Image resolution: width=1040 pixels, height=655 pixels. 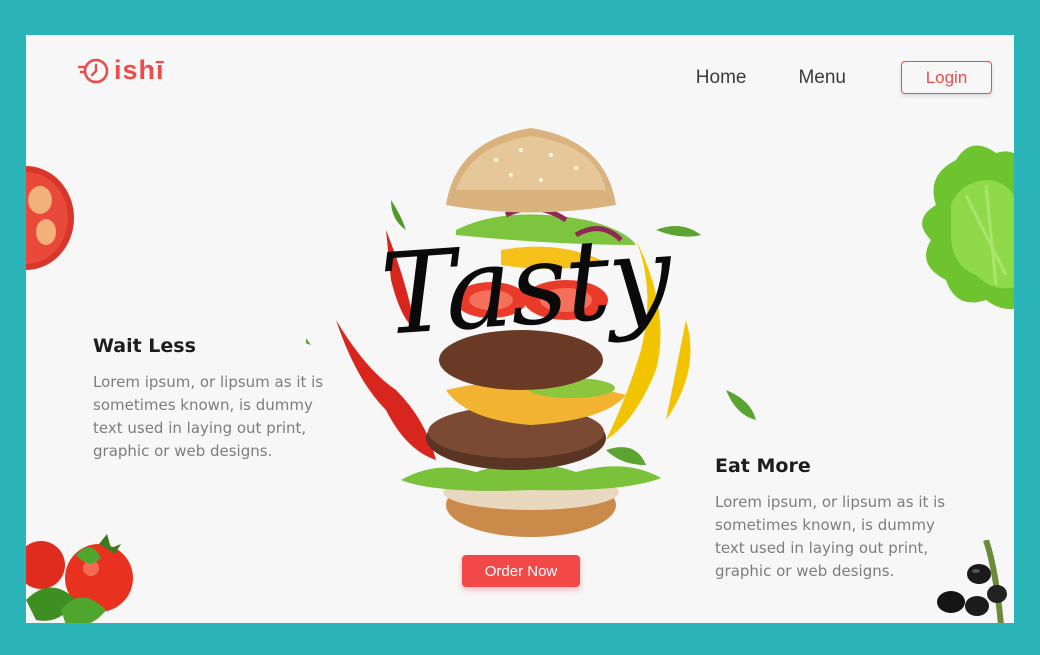 What do you see at coordinates (521, 571) in the screenshot?
I see `order-now-button: Order Now` at bounding box center [521, 571].